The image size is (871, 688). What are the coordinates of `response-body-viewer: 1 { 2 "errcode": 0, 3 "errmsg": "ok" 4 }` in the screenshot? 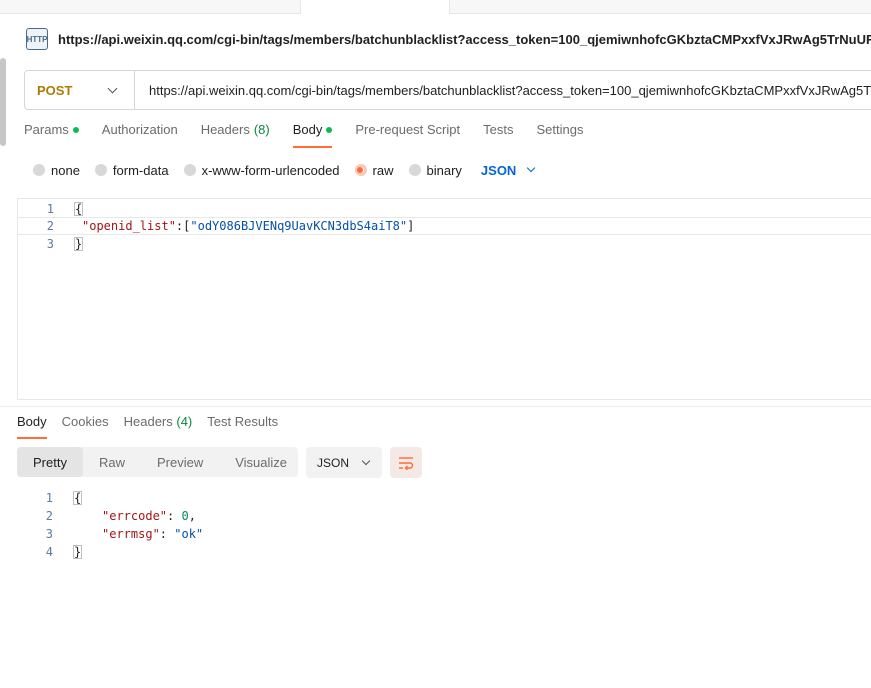 It's located at (444, 528).